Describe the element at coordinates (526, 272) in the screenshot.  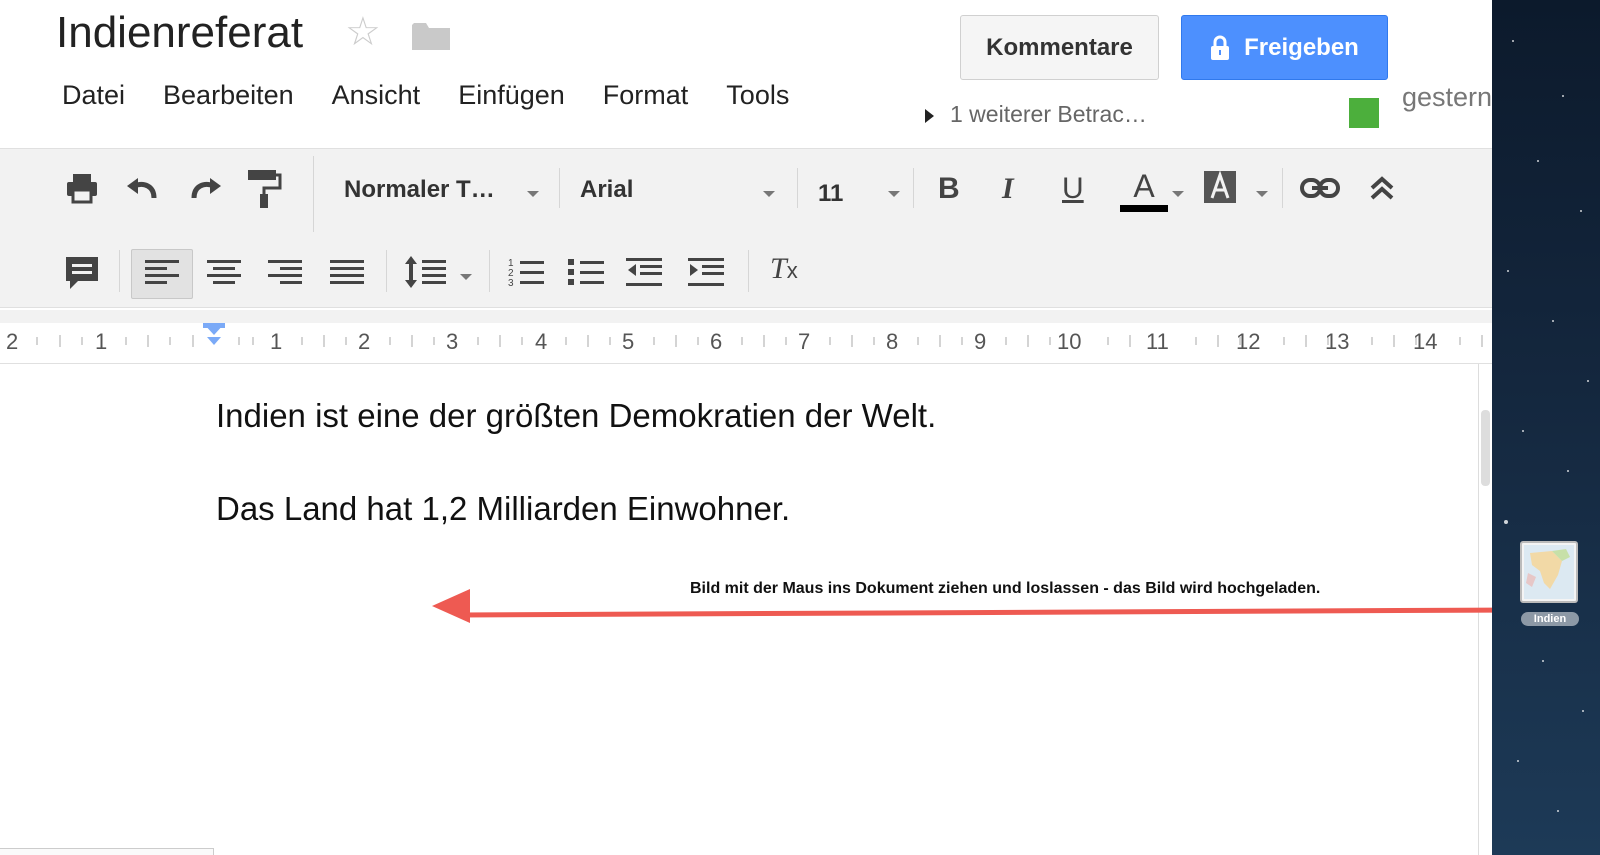
I see `numbered-list-icon: 123` at that location.